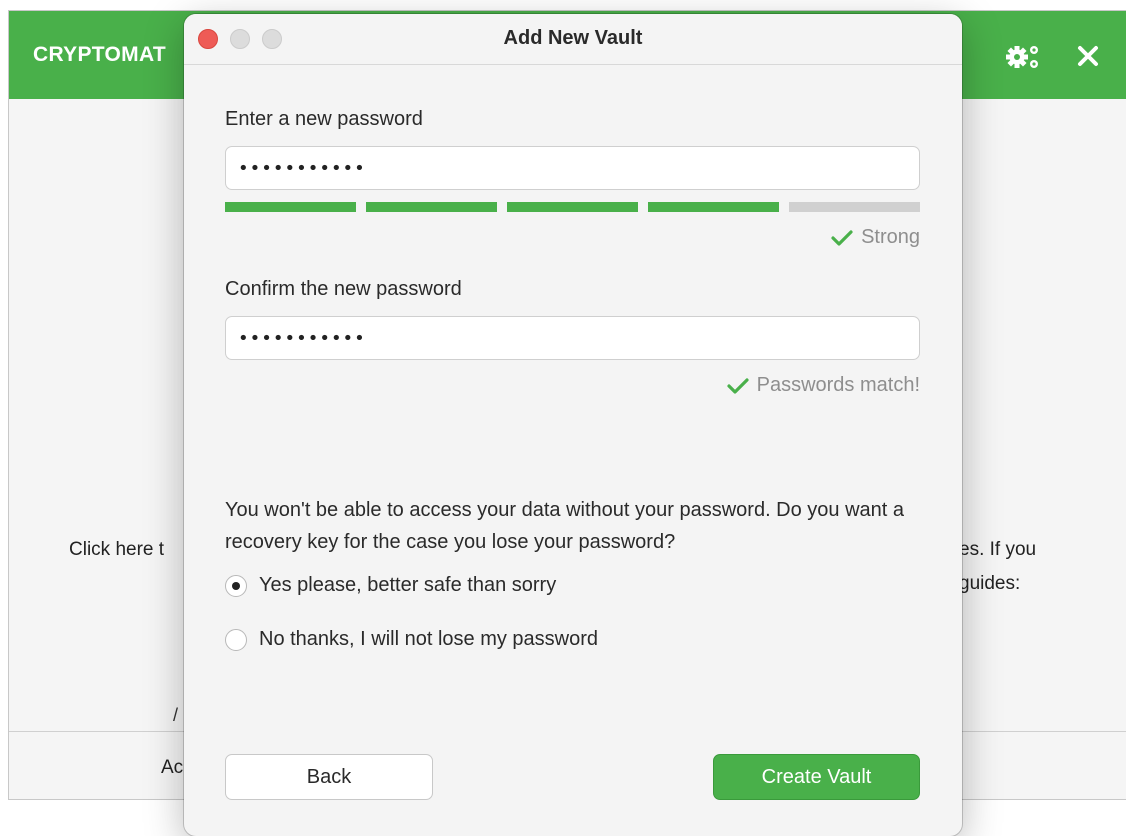  Describe the element at coordinates (176, 715) in the screenshot. I see `arrow-glyph: /` at that location.